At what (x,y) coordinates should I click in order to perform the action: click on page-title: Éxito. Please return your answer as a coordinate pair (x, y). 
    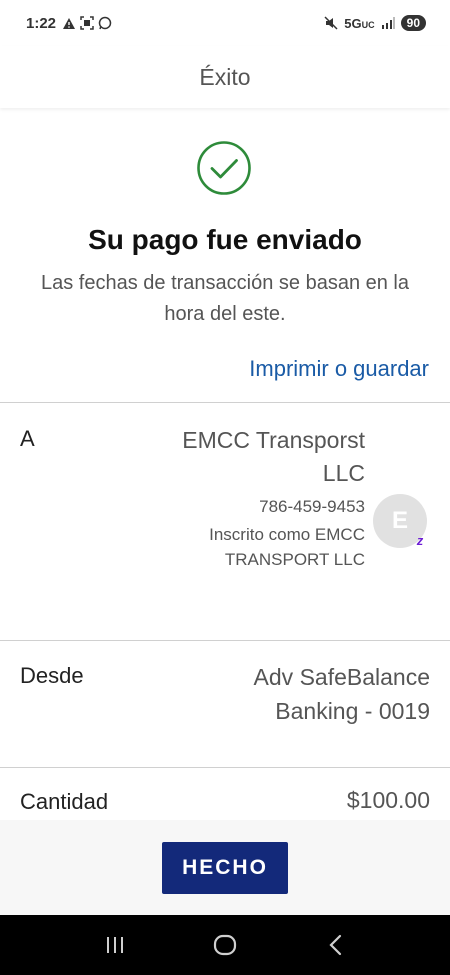
    Looking at the image, I should click on (225, 76).